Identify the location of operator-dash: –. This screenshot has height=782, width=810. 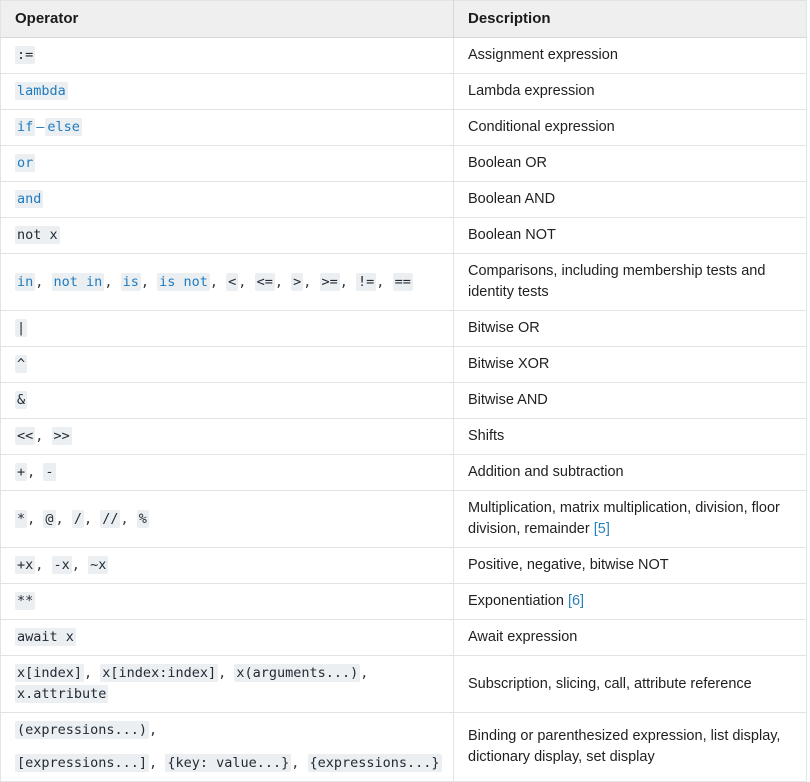
(40, 127).